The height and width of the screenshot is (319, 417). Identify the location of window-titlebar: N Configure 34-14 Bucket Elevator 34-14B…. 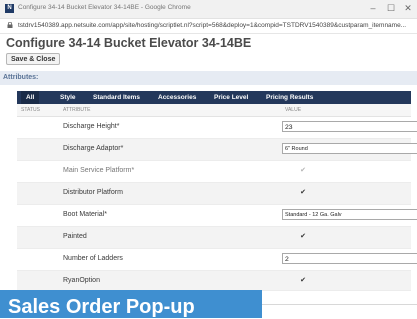
(208, 9).